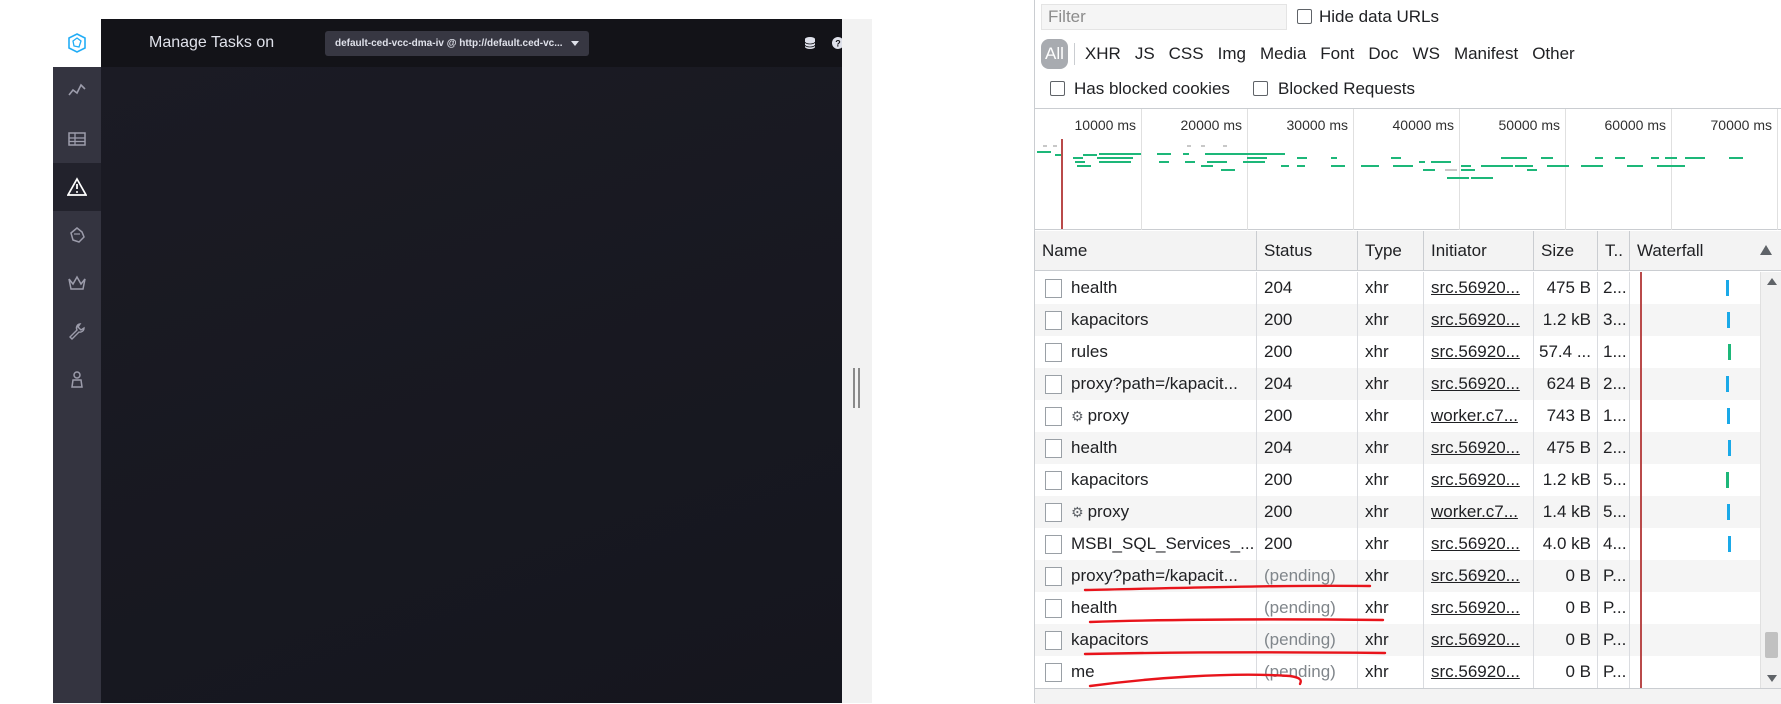 The width and height of the screenshot is (1781, 704). What do you see at coordinates (1232, 54) in the screenshot?
I see `filter-img: Img` at bounding box center [1232, 54].